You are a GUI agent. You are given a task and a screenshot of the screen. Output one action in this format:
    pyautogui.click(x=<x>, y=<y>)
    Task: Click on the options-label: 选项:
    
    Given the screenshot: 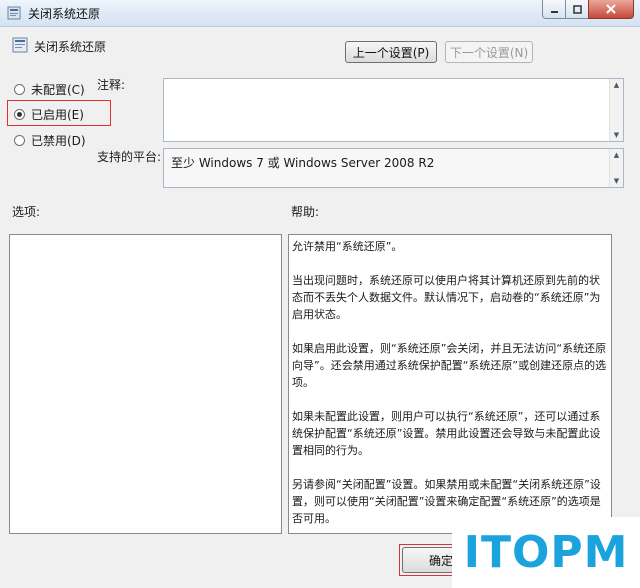 What is the action you would take?
    pyautogui.click(x=26, y=212)
    